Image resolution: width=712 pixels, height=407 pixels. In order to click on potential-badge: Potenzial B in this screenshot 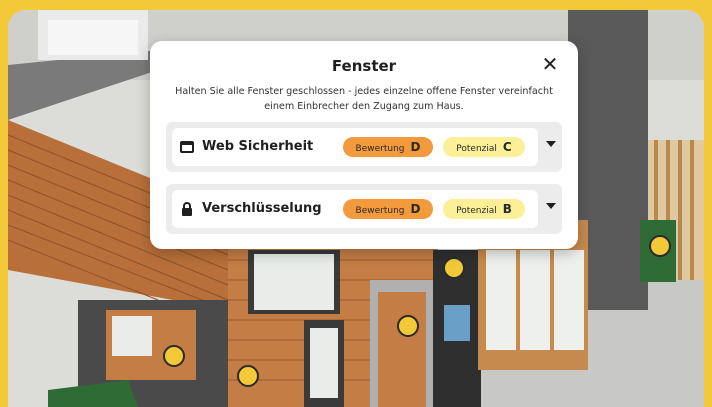, I will do `click(484, 209)`.